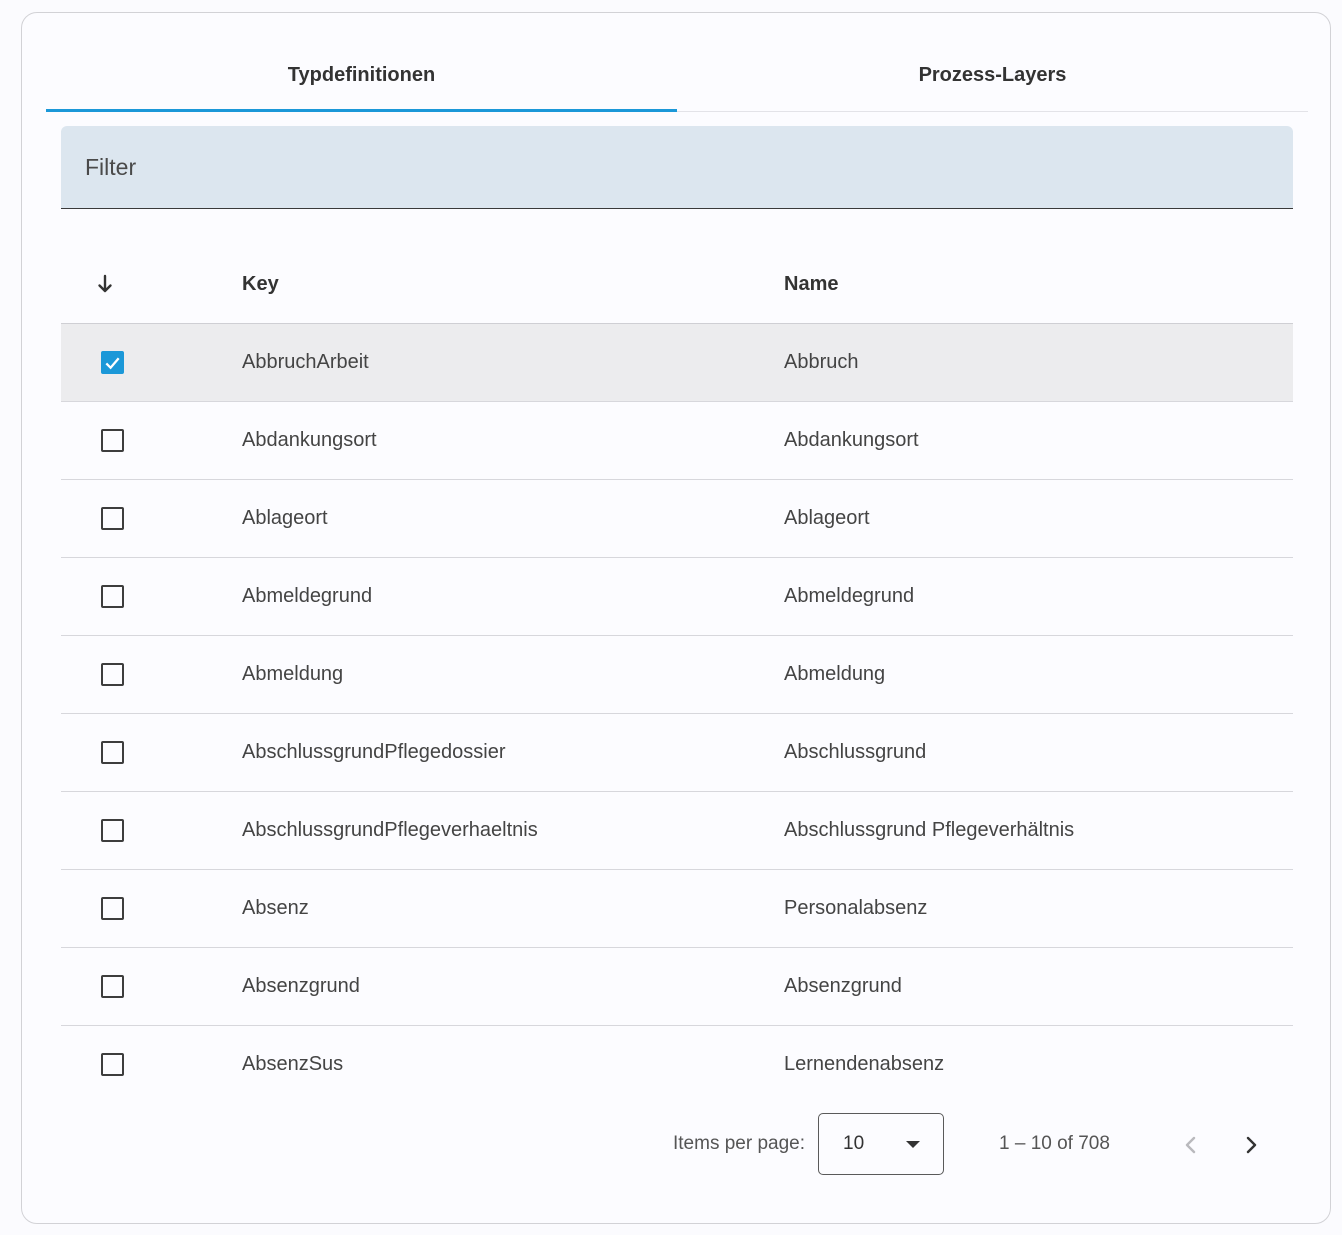 The image size is (1342, 1235). I want to click on cell-name: Abmeldegrund, so click(849, 596).